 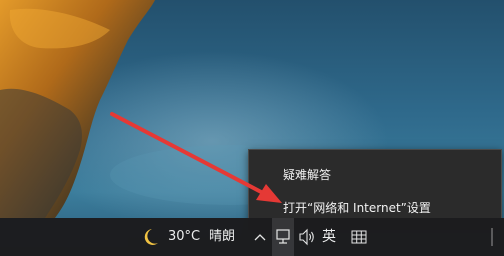 What do you see at coordinates (283, 237) in the screenshot?
I see `network-icon` at bounding box center [283, 237].